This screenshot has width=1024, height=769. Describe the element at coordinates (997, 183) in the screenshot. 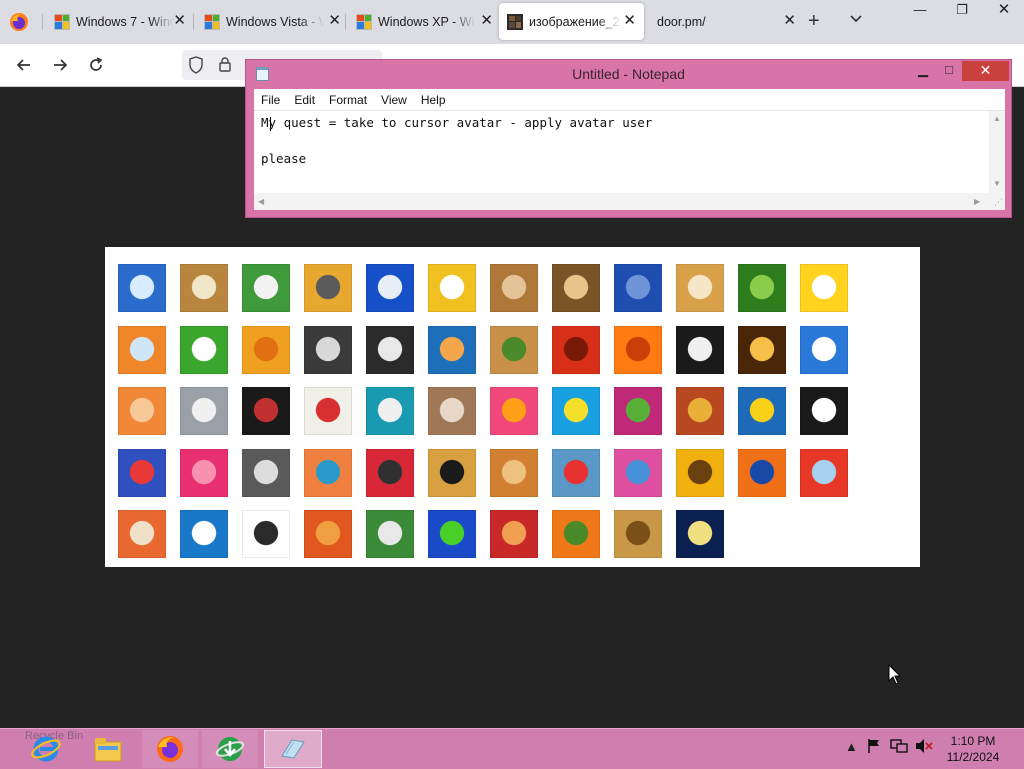

I see `scroll-down-icon: ▼` at that location.